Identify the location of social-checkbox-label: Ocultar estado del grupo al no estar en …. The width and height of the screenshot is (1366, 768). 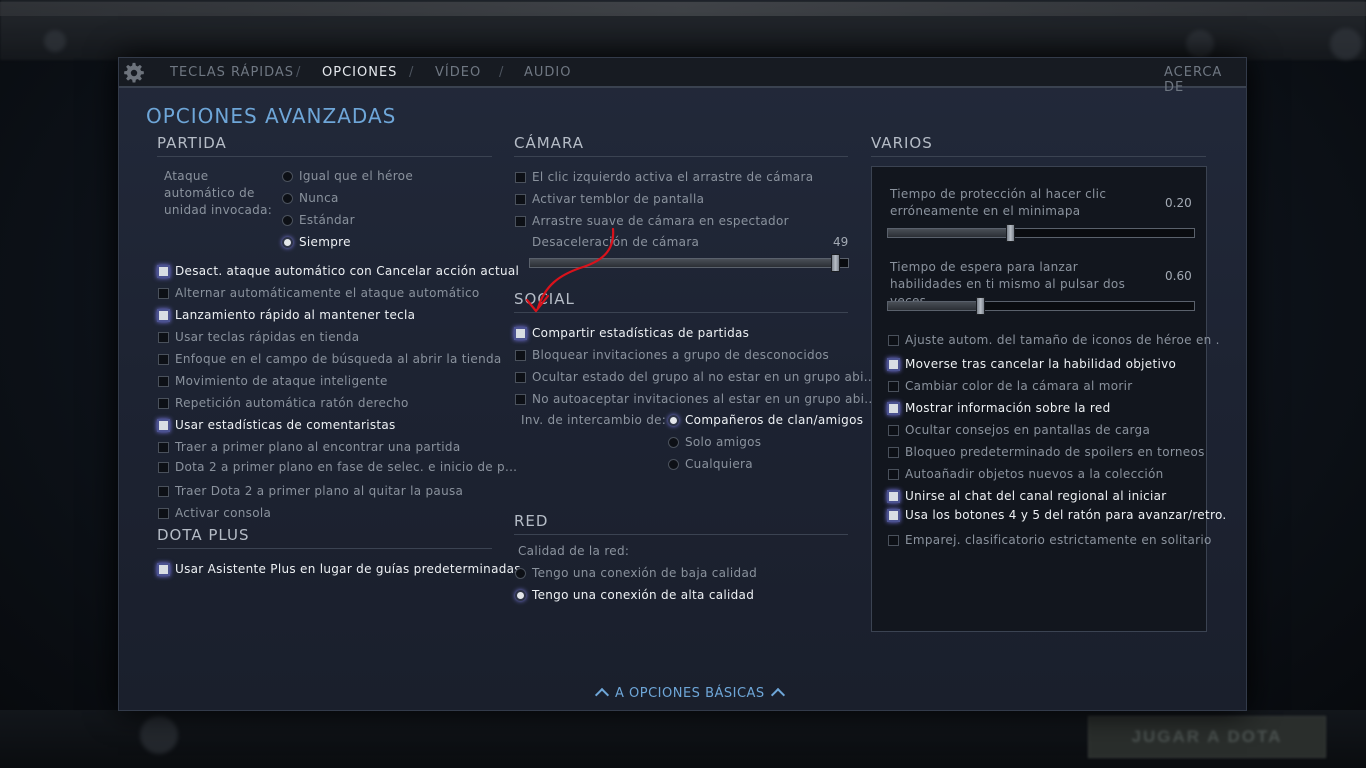
(704, 377).